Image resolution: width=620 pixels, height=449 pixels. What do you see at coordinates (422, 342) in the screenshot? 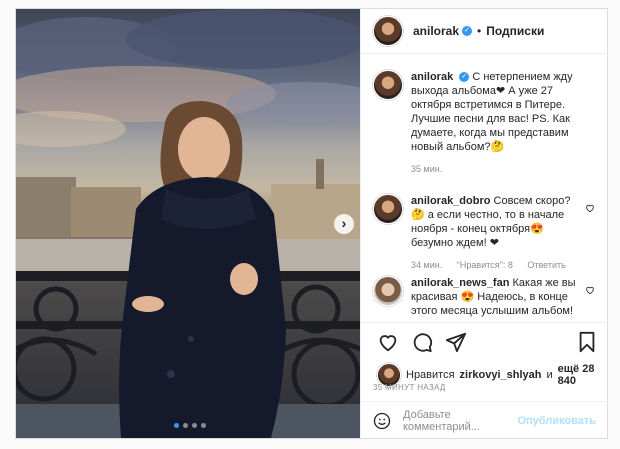
I see `comment-icon` at bounding box center [422, 342].